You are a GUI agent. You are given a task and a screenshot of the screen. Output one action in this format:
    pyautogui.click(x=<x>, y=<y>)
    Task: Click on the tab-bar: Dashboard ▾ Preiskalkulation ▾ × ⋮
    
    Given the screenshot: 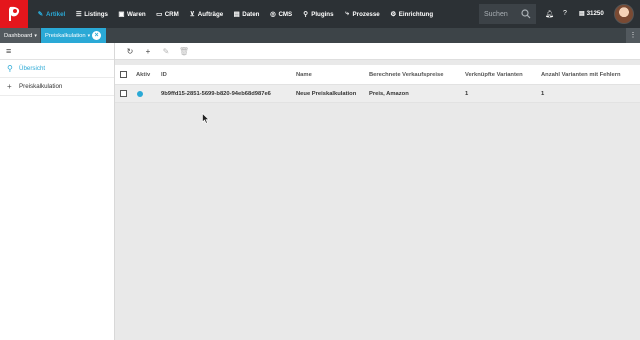 What is the action you would take?
    pyautogui.click(x=320, y=35)
    